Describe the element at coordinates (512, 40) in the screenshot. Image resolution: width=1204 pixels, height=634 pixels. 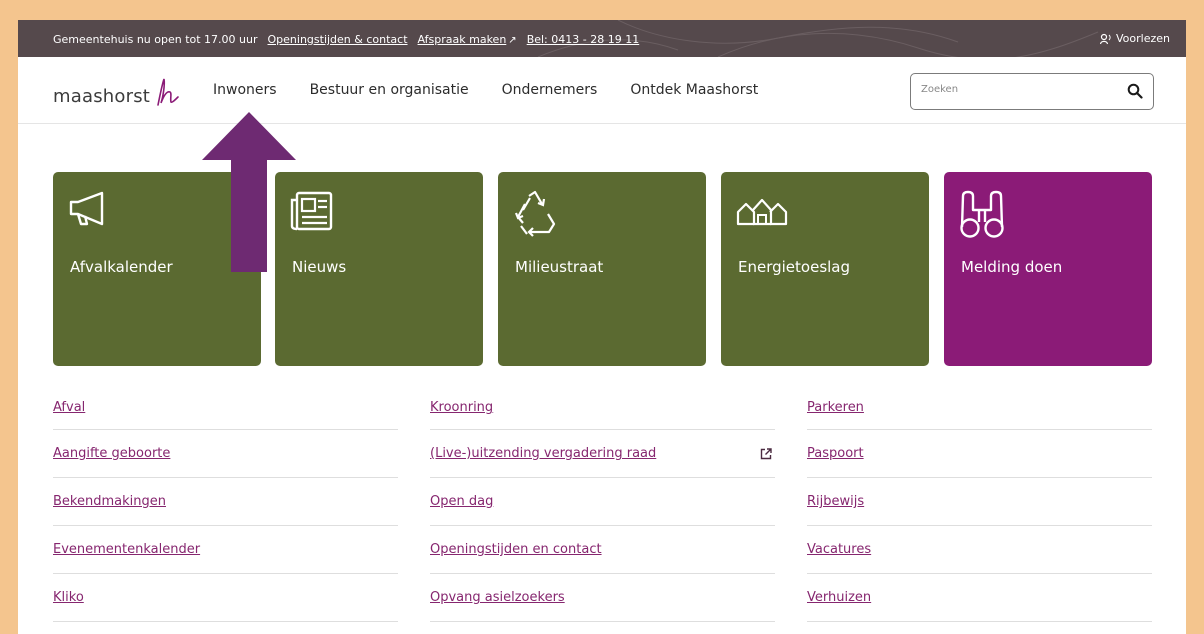
I see `external-link-icon: ↗` at that location.